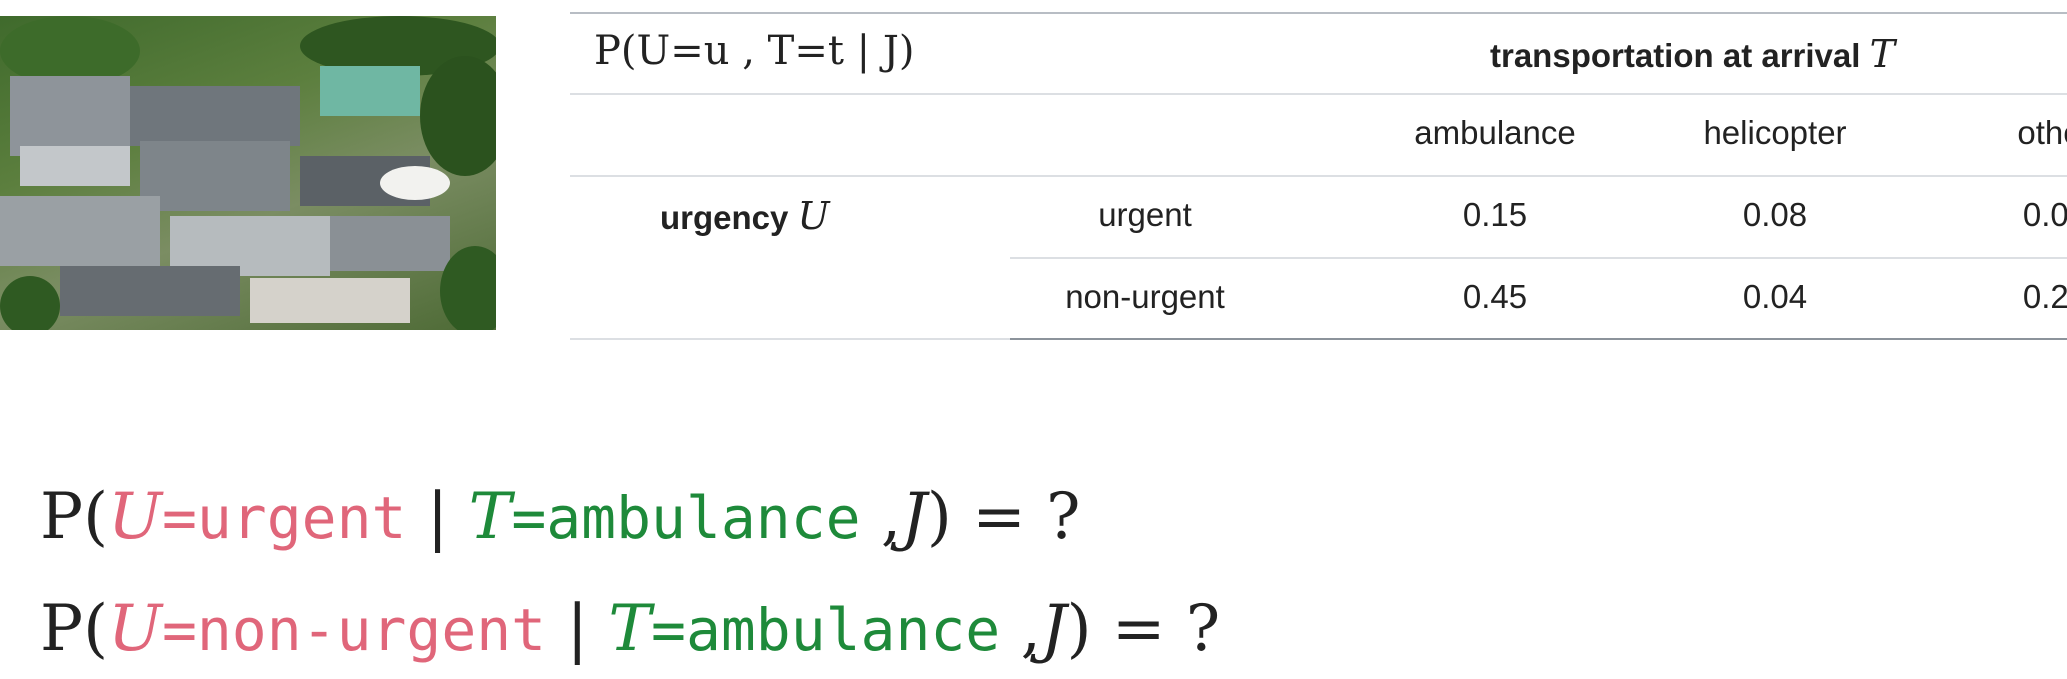 This screenshot has width=2067, height=679. What do you see at coordinates (1318, 13) in the screenshot?
I see `table-top-rule` at bounding box center [1318, 13].